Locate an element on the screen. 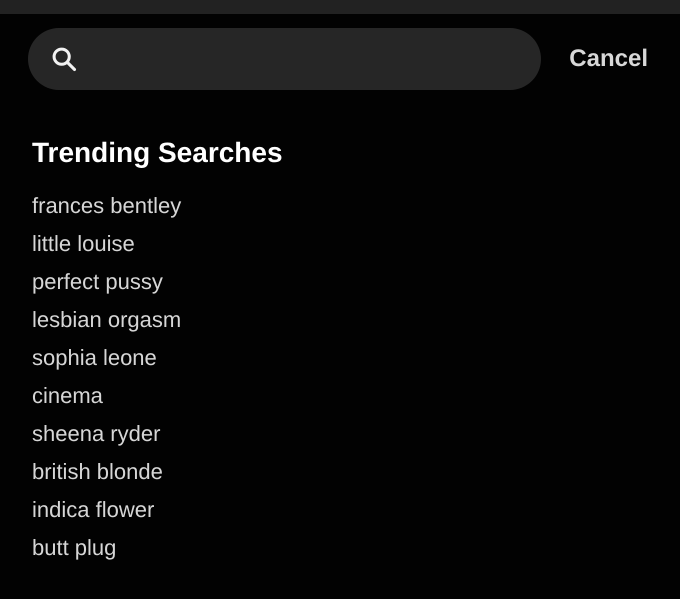  trending-search-link: butt plug is located at coordinates (74, 548).